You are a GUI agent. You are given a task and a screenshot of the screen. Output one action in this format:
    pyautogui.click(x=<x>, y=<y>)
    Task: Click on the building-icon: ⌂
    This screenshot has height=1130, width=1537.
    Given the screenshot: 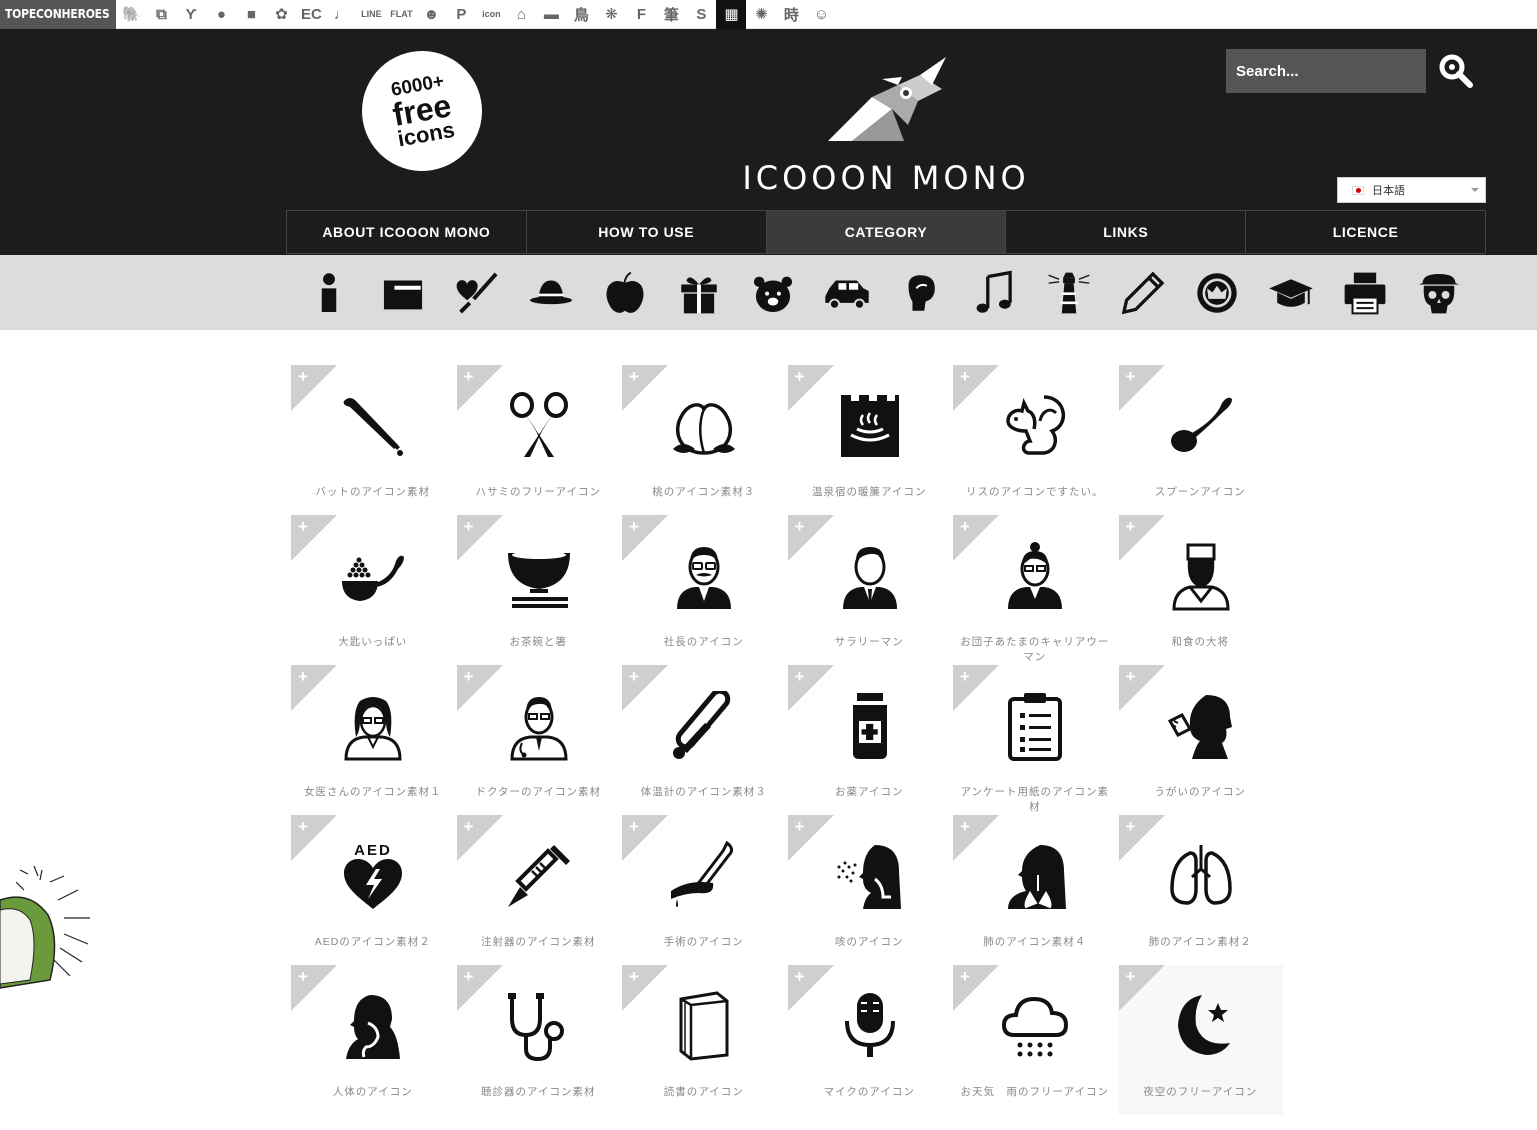 What is the action you would take?
    pyautogui.click(x=521, y=14)
    